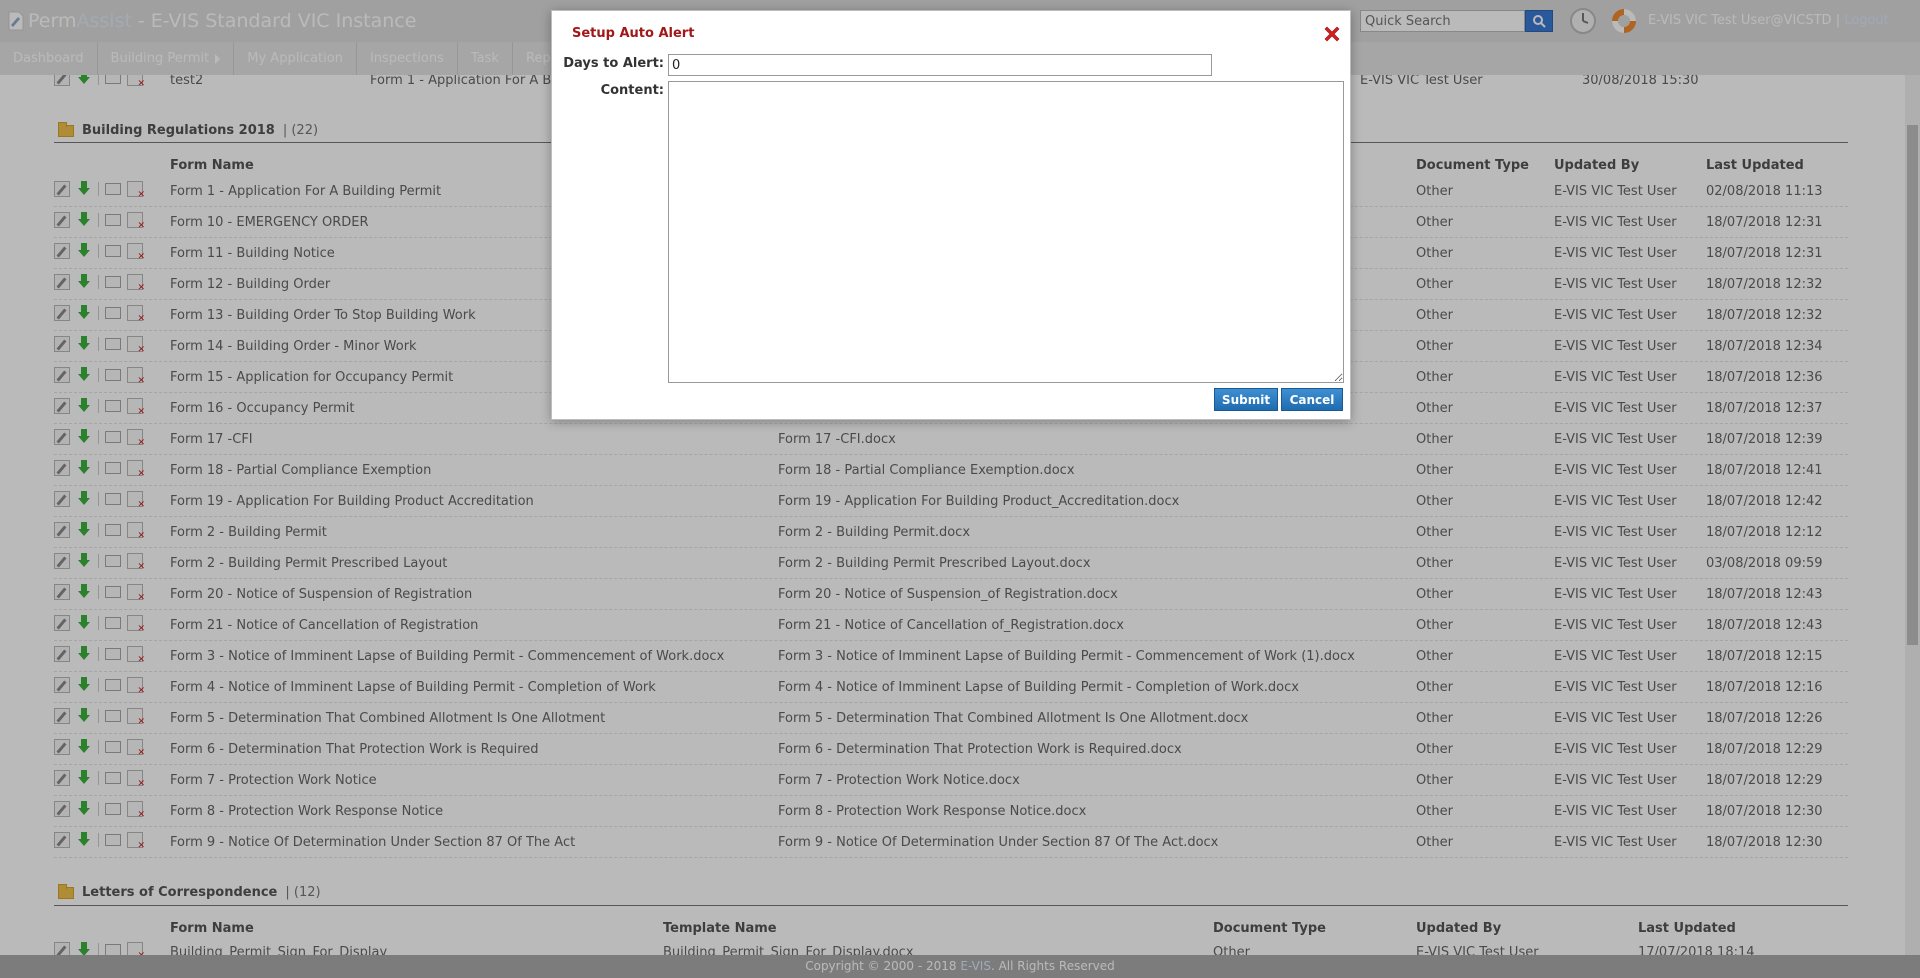 This screenshot has width=1920, height=978. Describe the element at coordinates (1006, 232) in the screenshot. I see `content-textarea` at that location.